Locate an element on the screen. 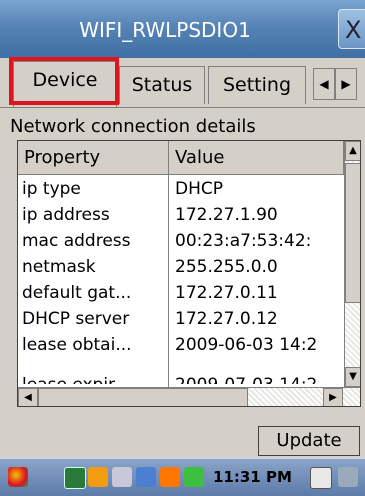  value-cell: 172.27.1.90 is located at coordinates (226, 215).